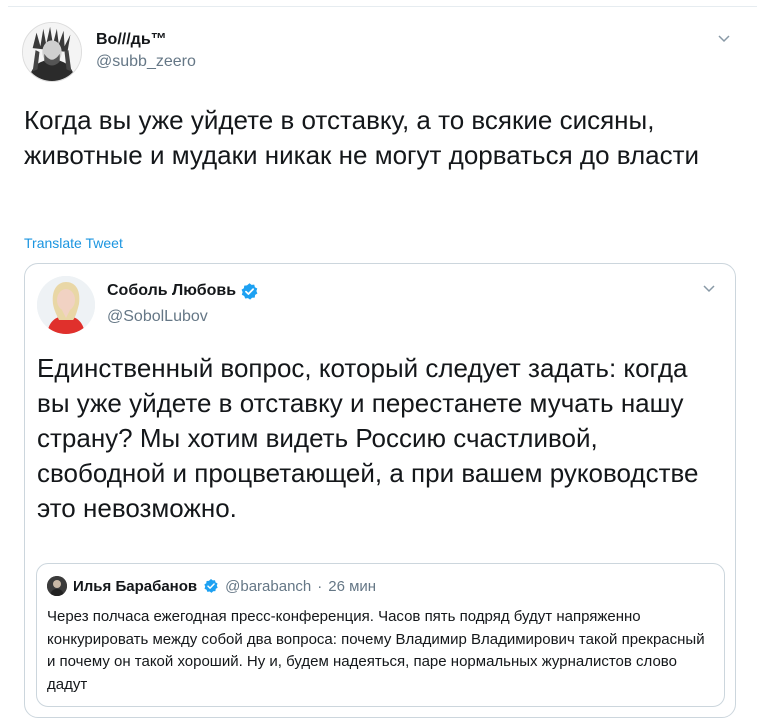 This screenshot has height=724, width=765. What do you see at coordinates (52, 52) in the screenshot?
I see `portrait-avatar-icon` at bounding box center [52, 52].